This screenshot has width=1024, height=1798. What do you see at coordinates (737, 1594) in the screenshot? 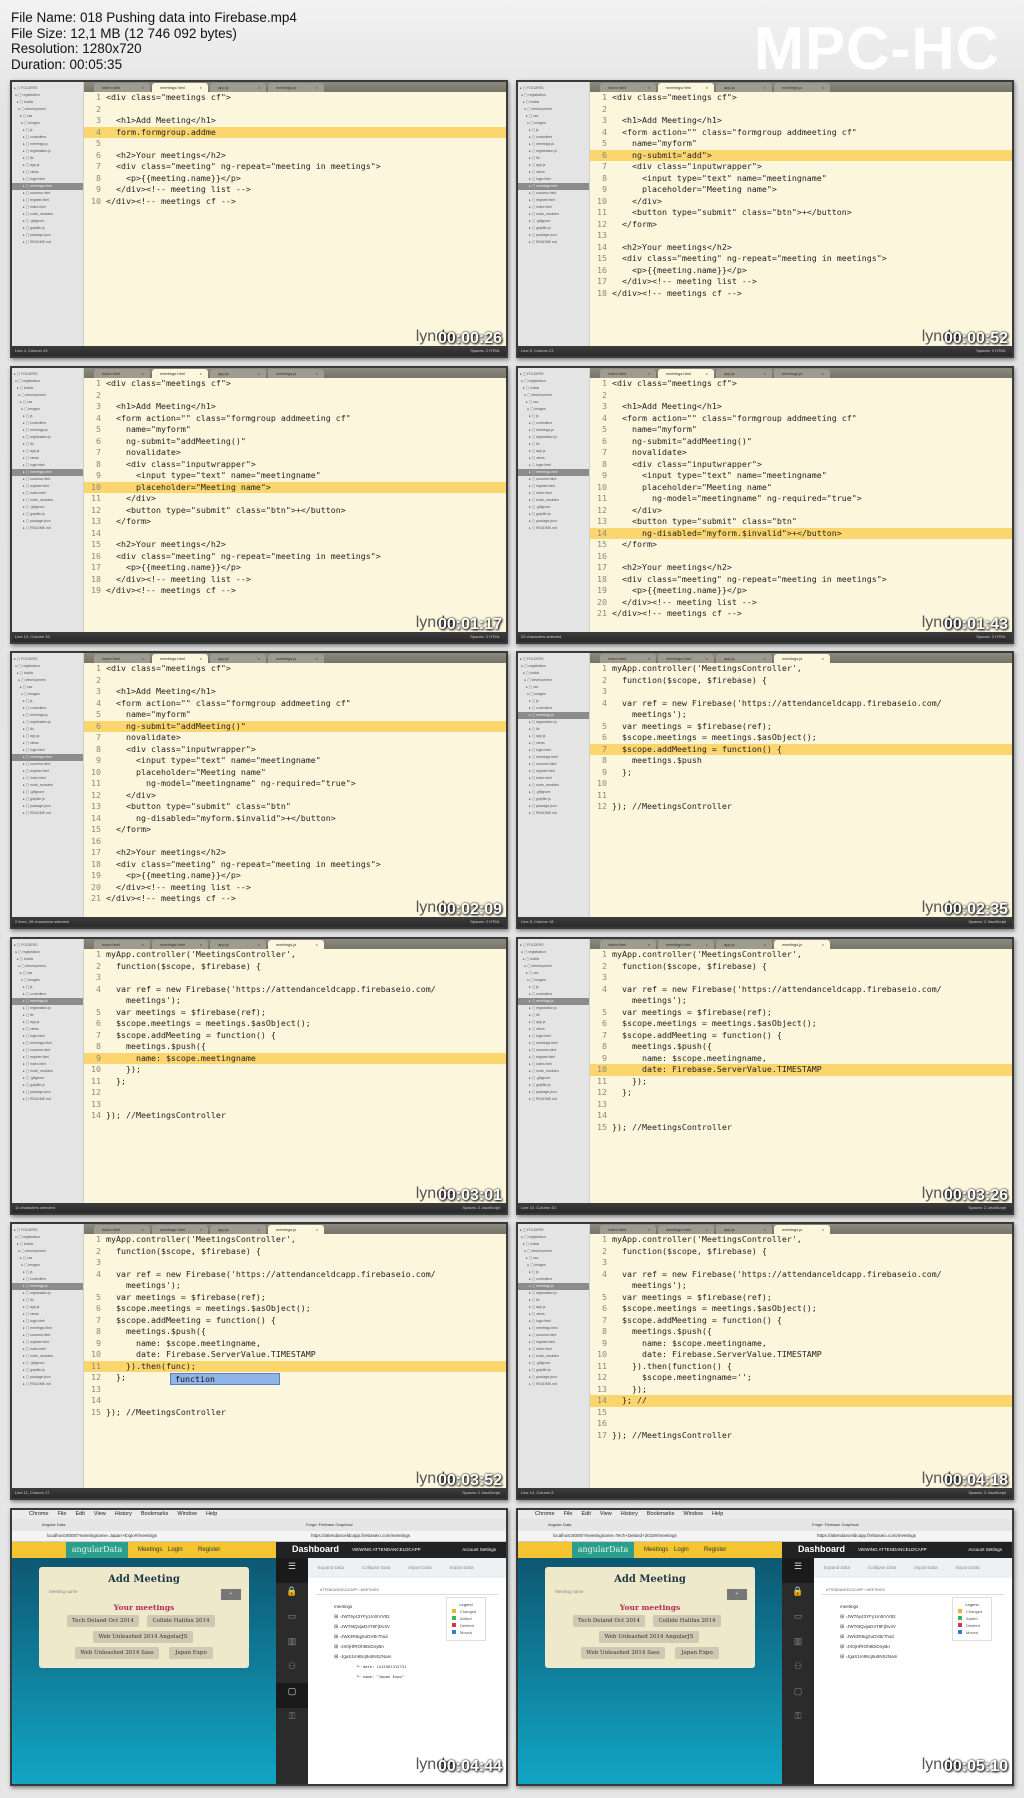
I see `add-meeting-button: +` at bounding box center [737, 1594].